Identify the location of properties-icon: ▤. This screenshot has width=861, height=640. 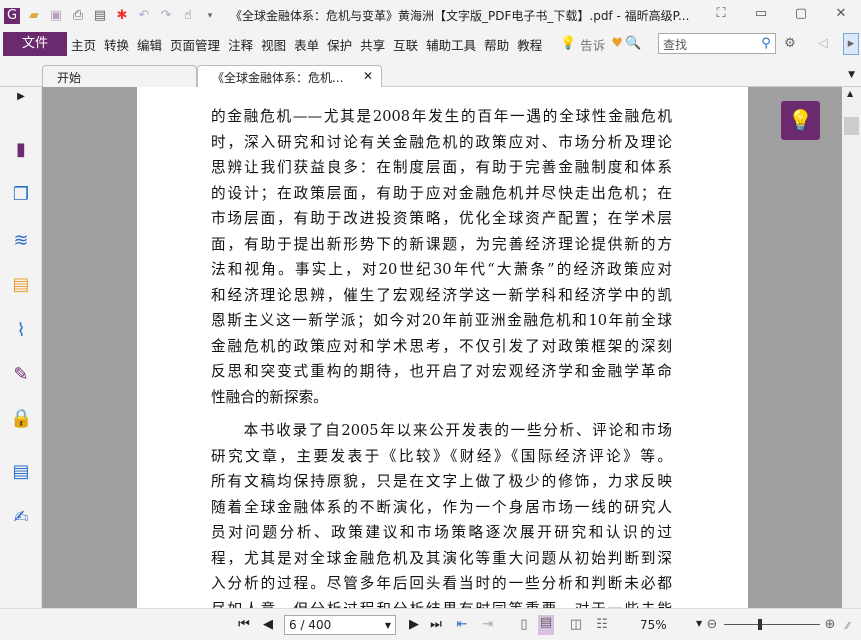
(100, 16).